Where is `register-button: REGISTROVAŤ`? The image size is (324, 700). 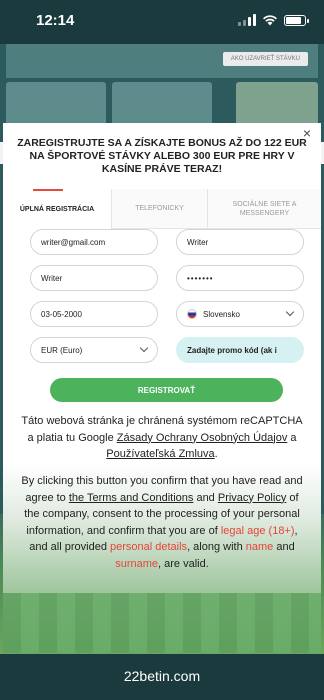 register-button: REGISTROVAŤ is located at coordinates (166, 390).